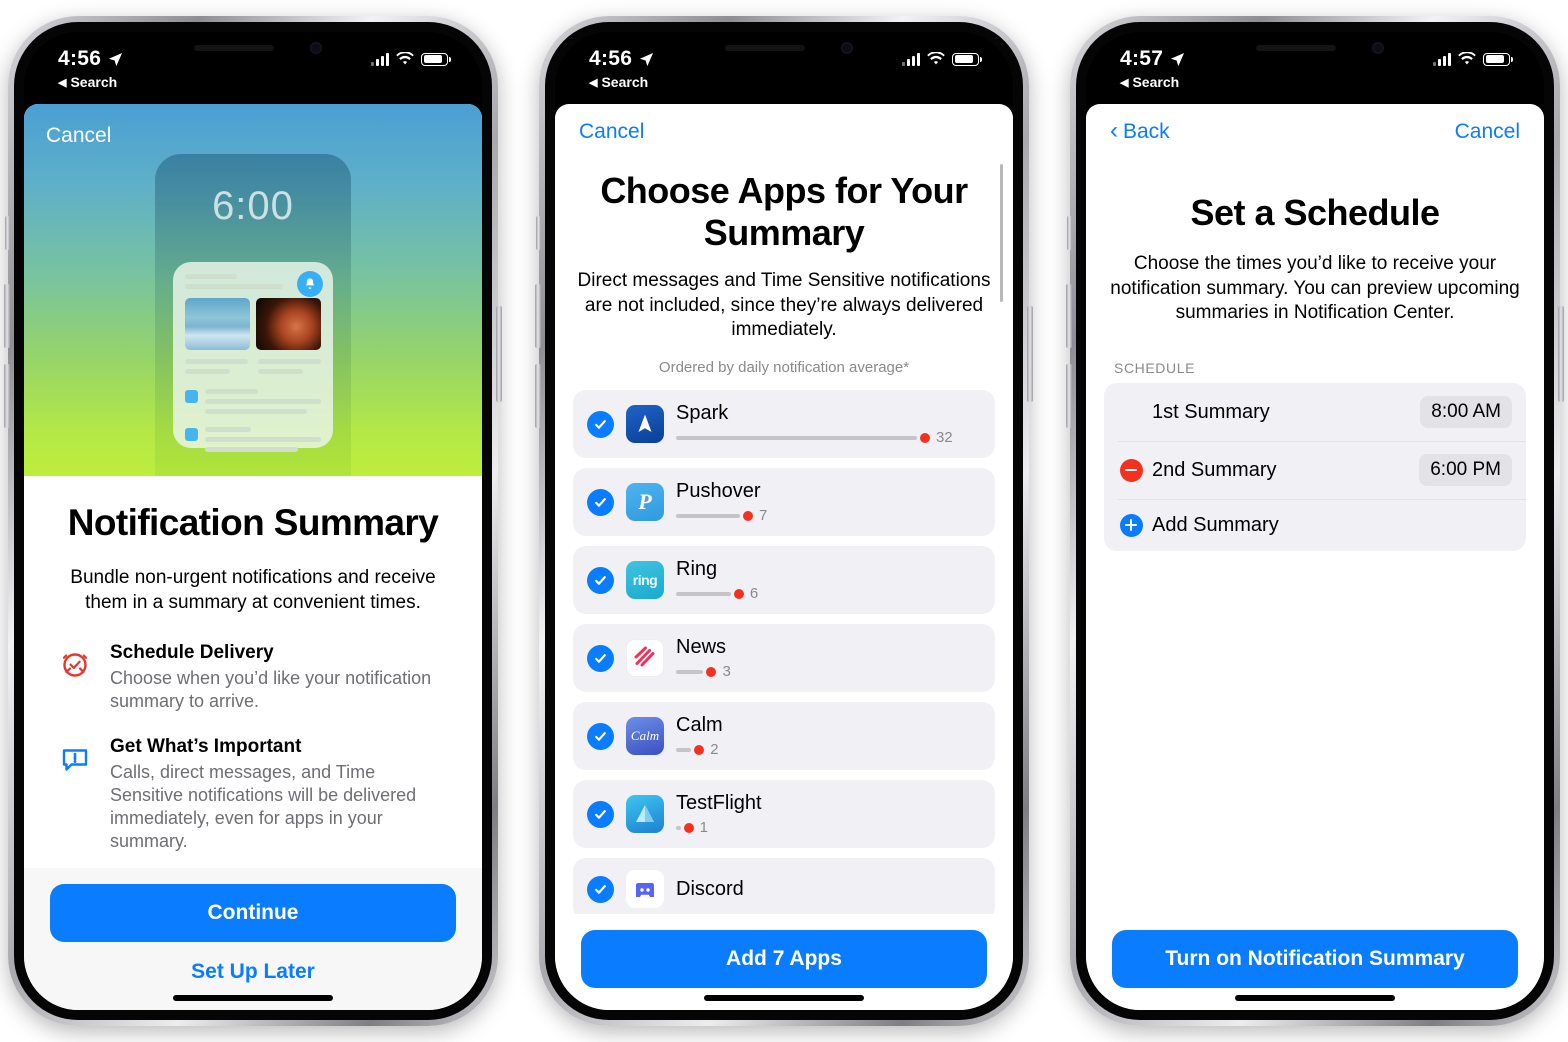 The height and width of the screenshot is (1042, 1568). I want to click on cancel-button-1: Cancel, so click(78, 136).